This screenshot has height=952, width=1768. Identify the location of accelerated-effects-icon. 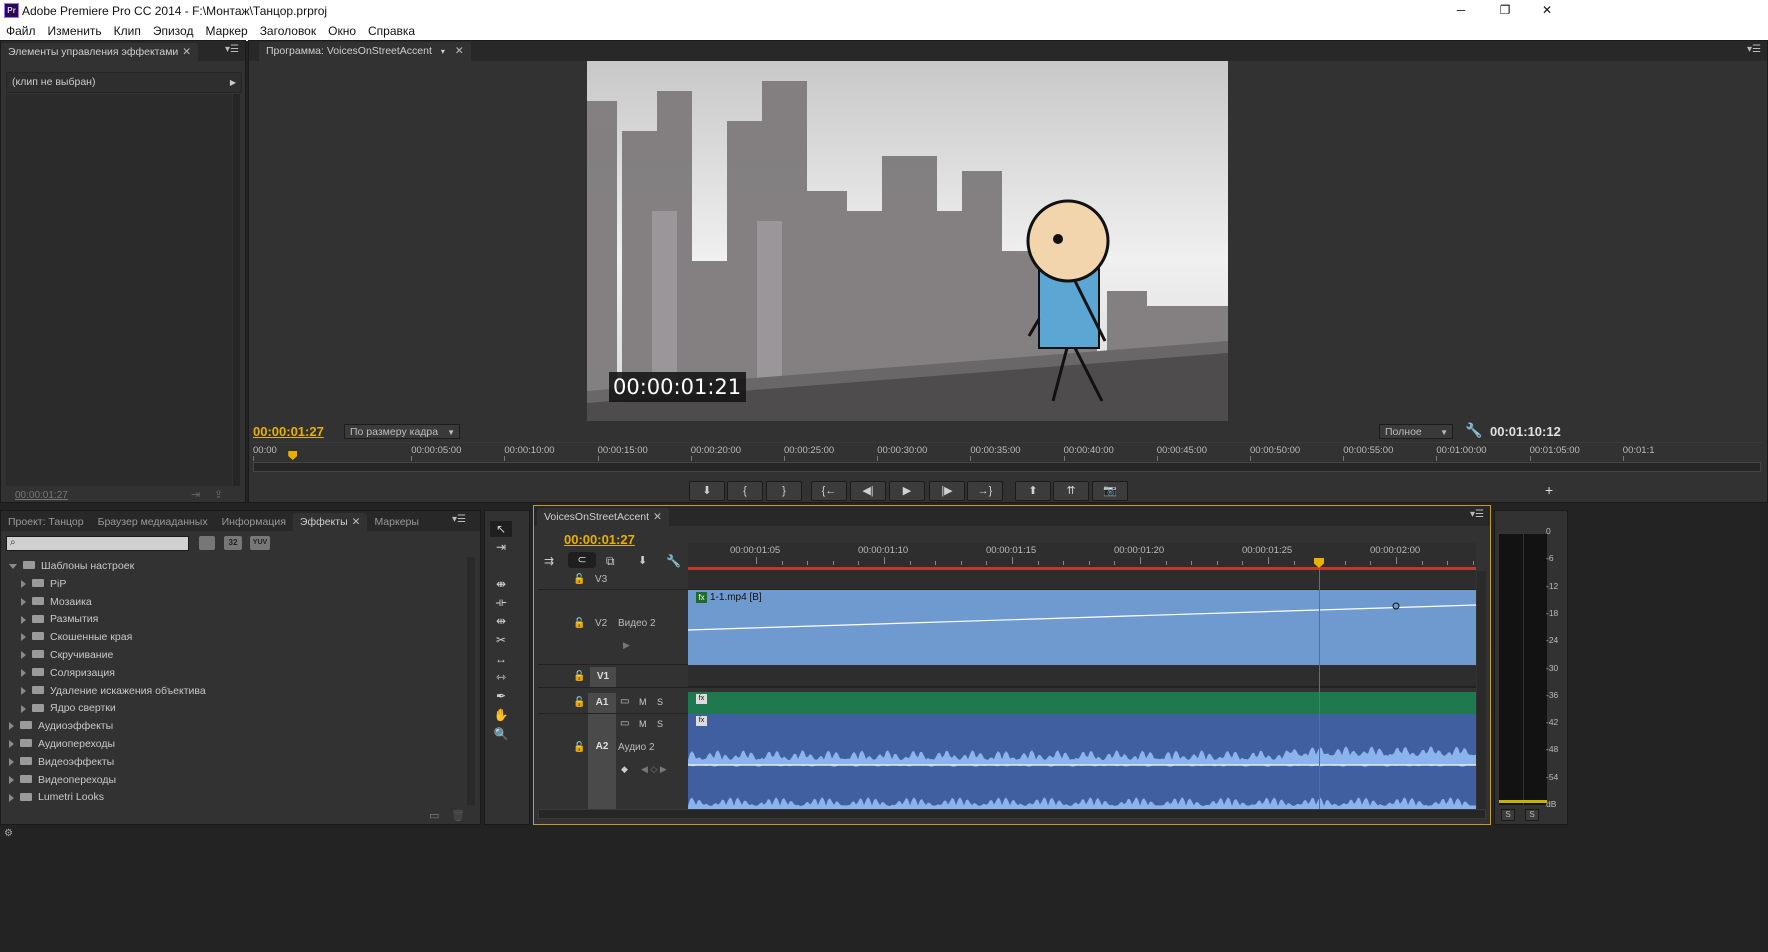
(207, 543).